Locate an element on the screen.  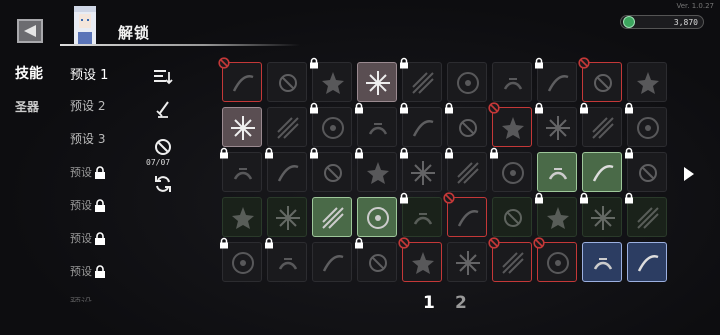
ban-count: 07/07 is located at coordinates (158, 162).